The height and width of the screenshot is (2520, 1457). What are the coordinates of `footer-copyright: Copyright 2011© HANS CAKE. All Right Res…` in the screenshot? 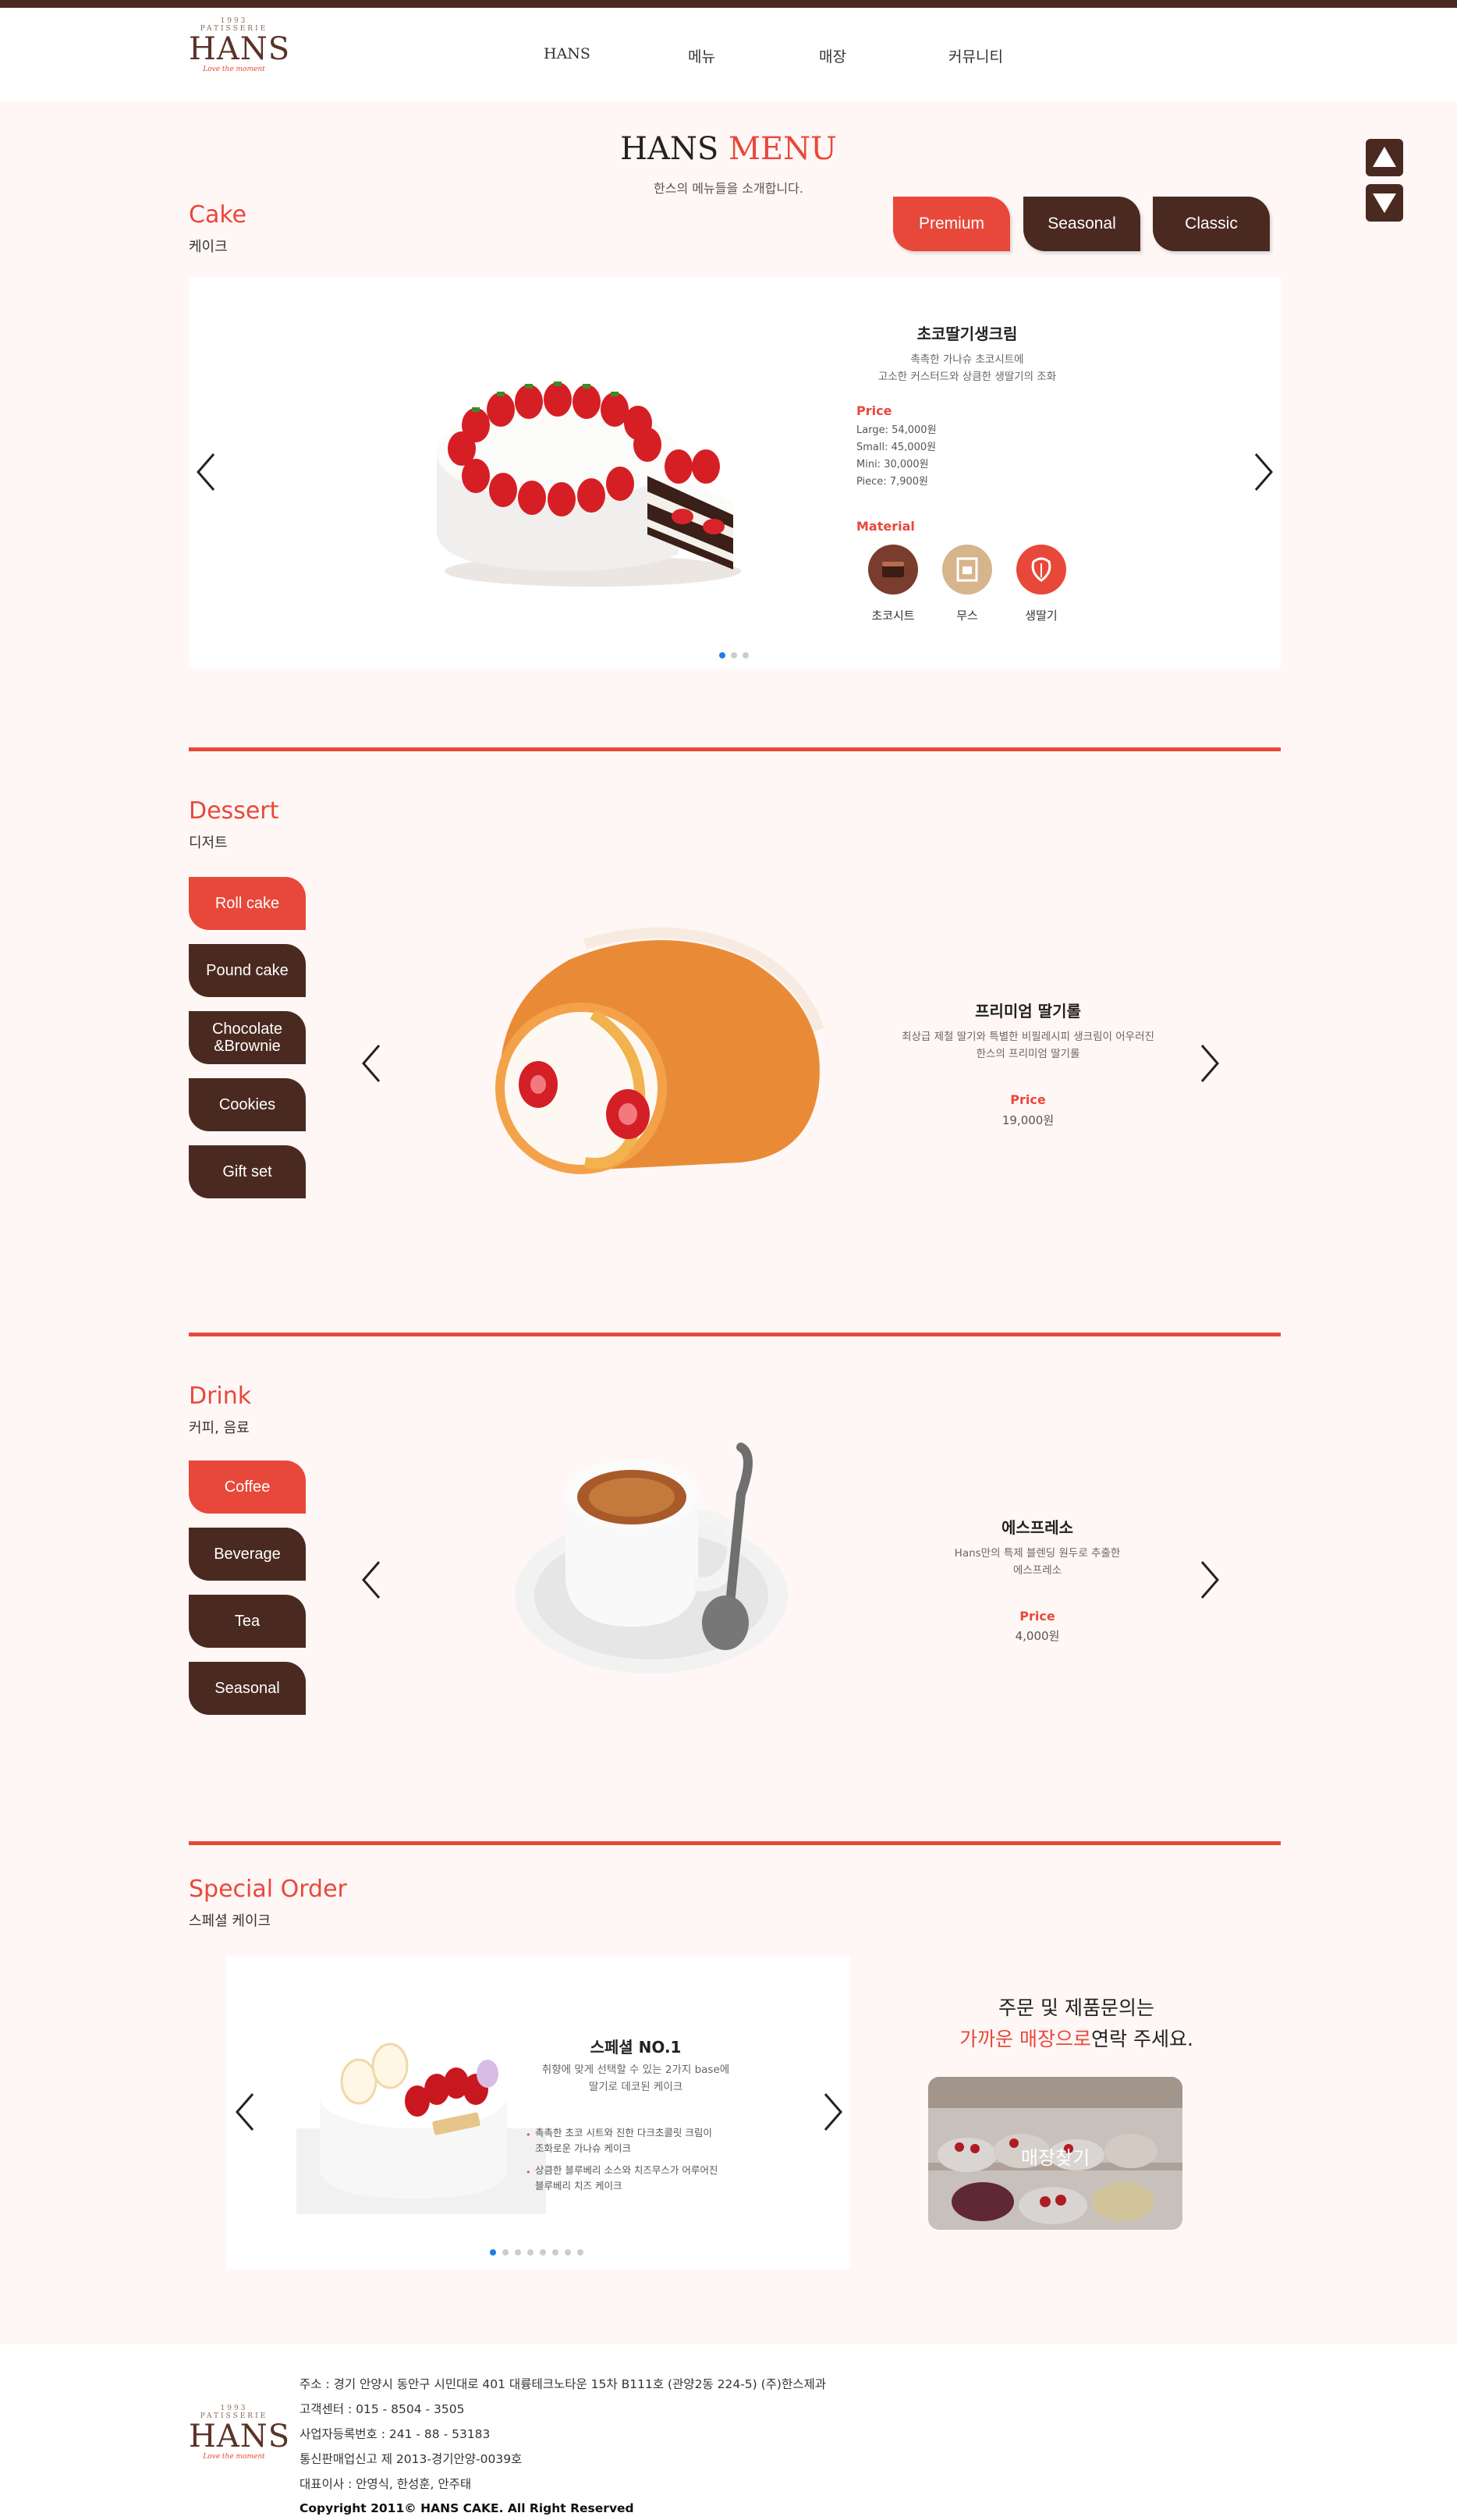 It's located at (467, 2508).